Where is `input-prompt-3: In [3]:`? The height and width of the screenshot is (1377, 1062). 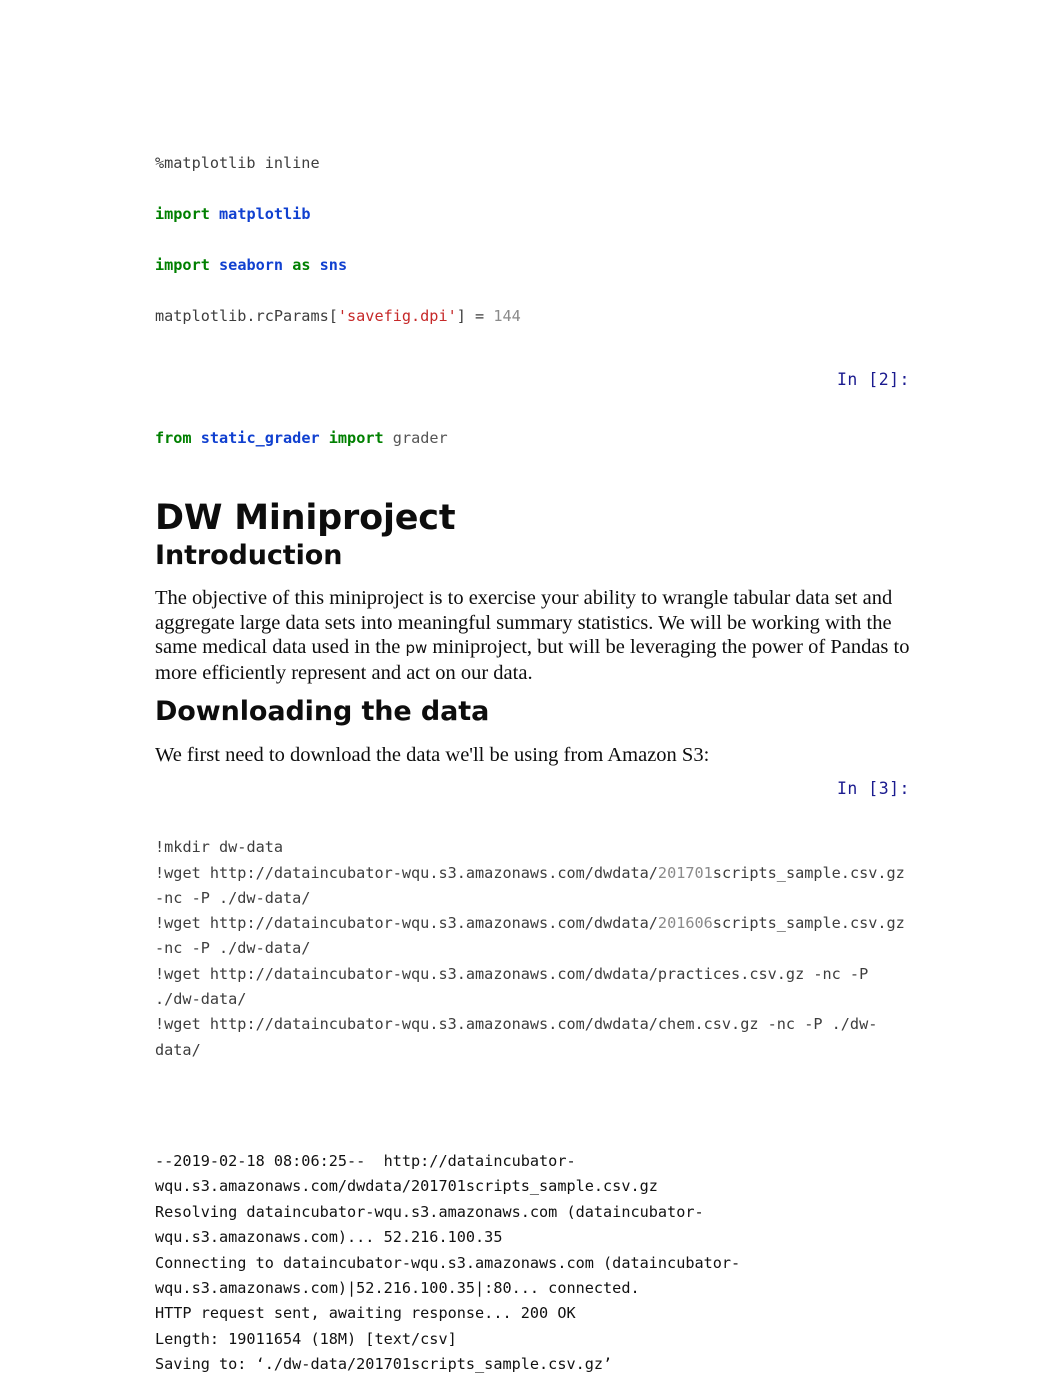
input-prompt-3: In [3]: is located at coordinates (873, 788).